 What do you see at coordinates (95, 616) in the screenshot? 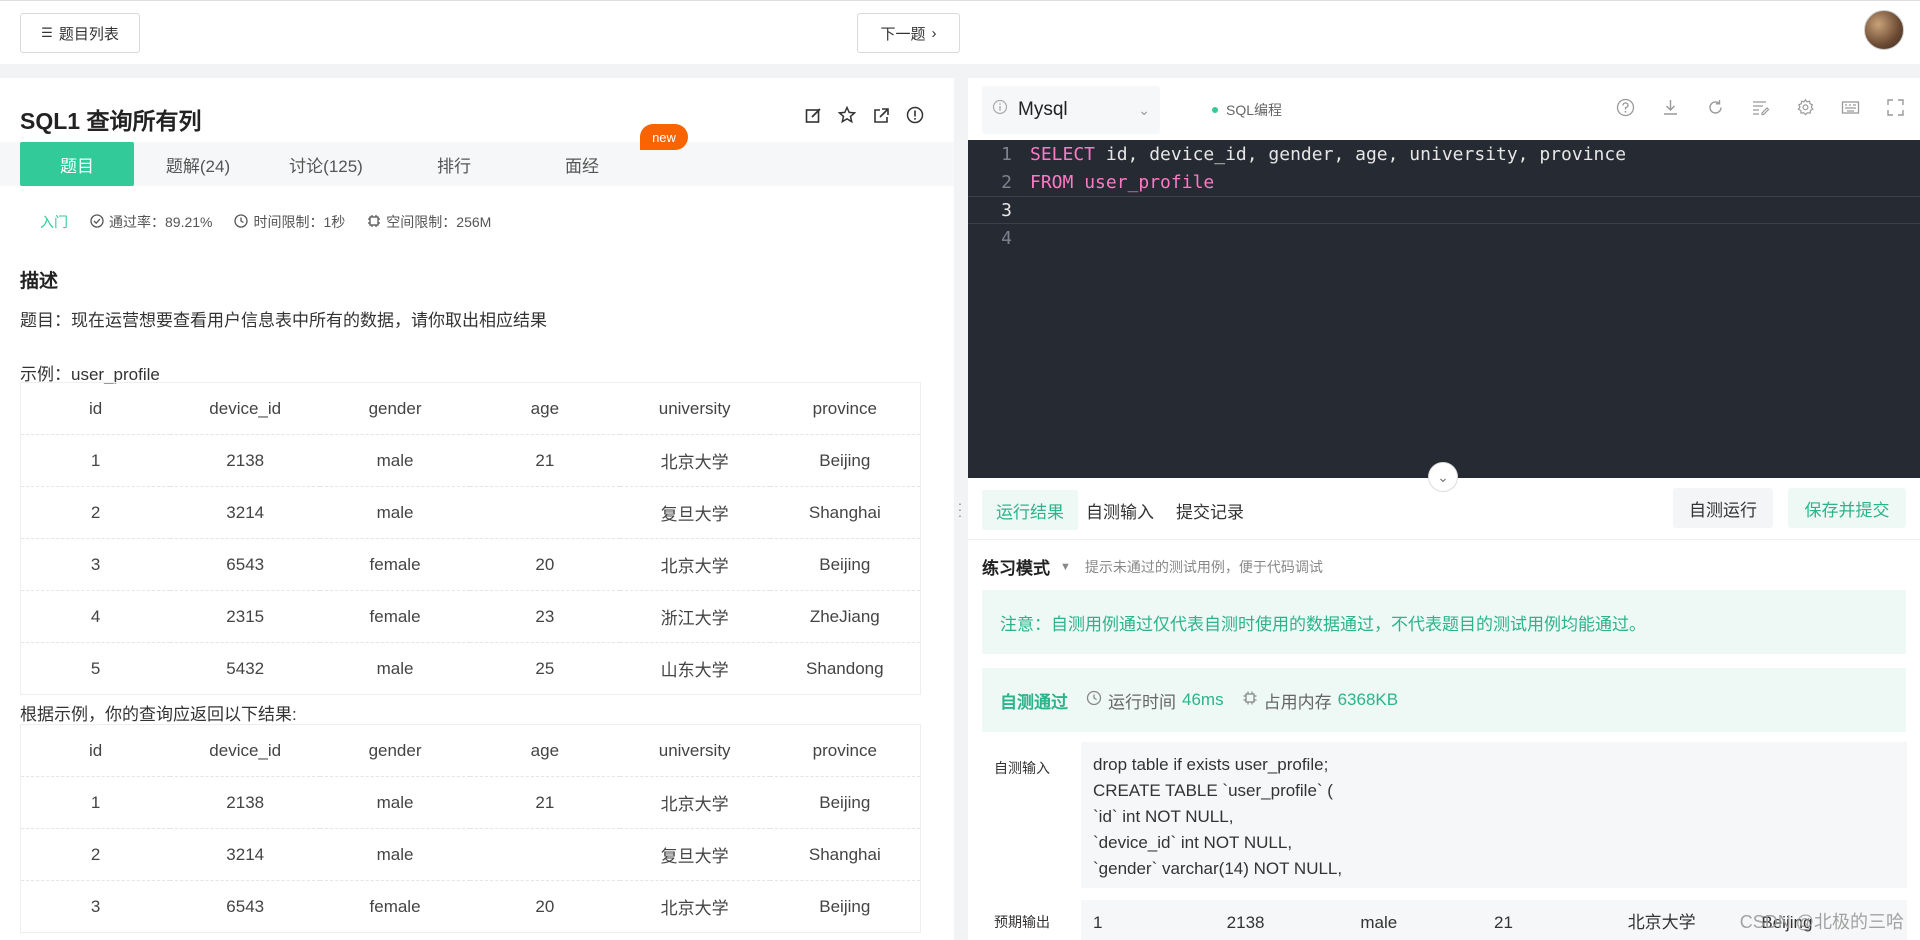
I see `table-cell: 4` at bounding box center [95, 616].